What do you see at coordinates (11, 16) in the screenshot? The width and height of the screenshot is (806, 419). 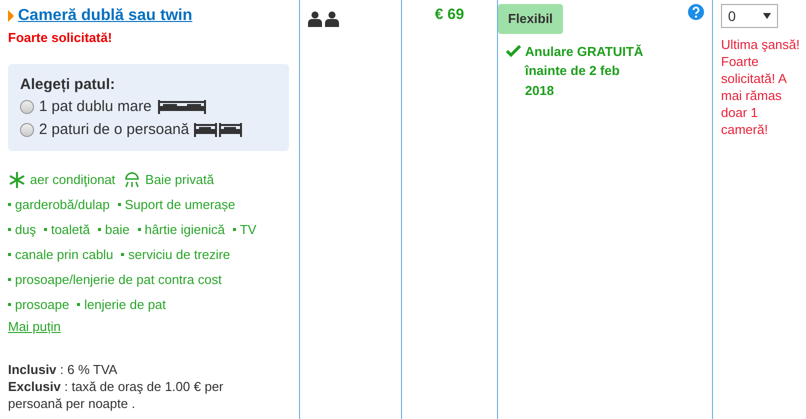 I see `triangle-icon` at bounding box center [11, 16].